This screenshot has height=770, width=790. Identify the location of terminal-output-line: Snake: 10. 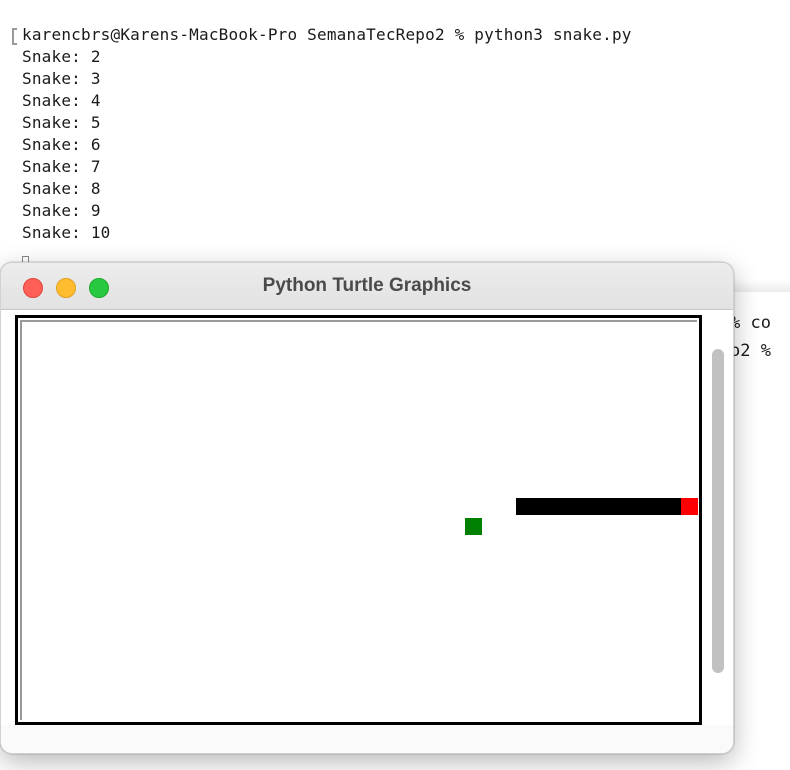
(66, 232).